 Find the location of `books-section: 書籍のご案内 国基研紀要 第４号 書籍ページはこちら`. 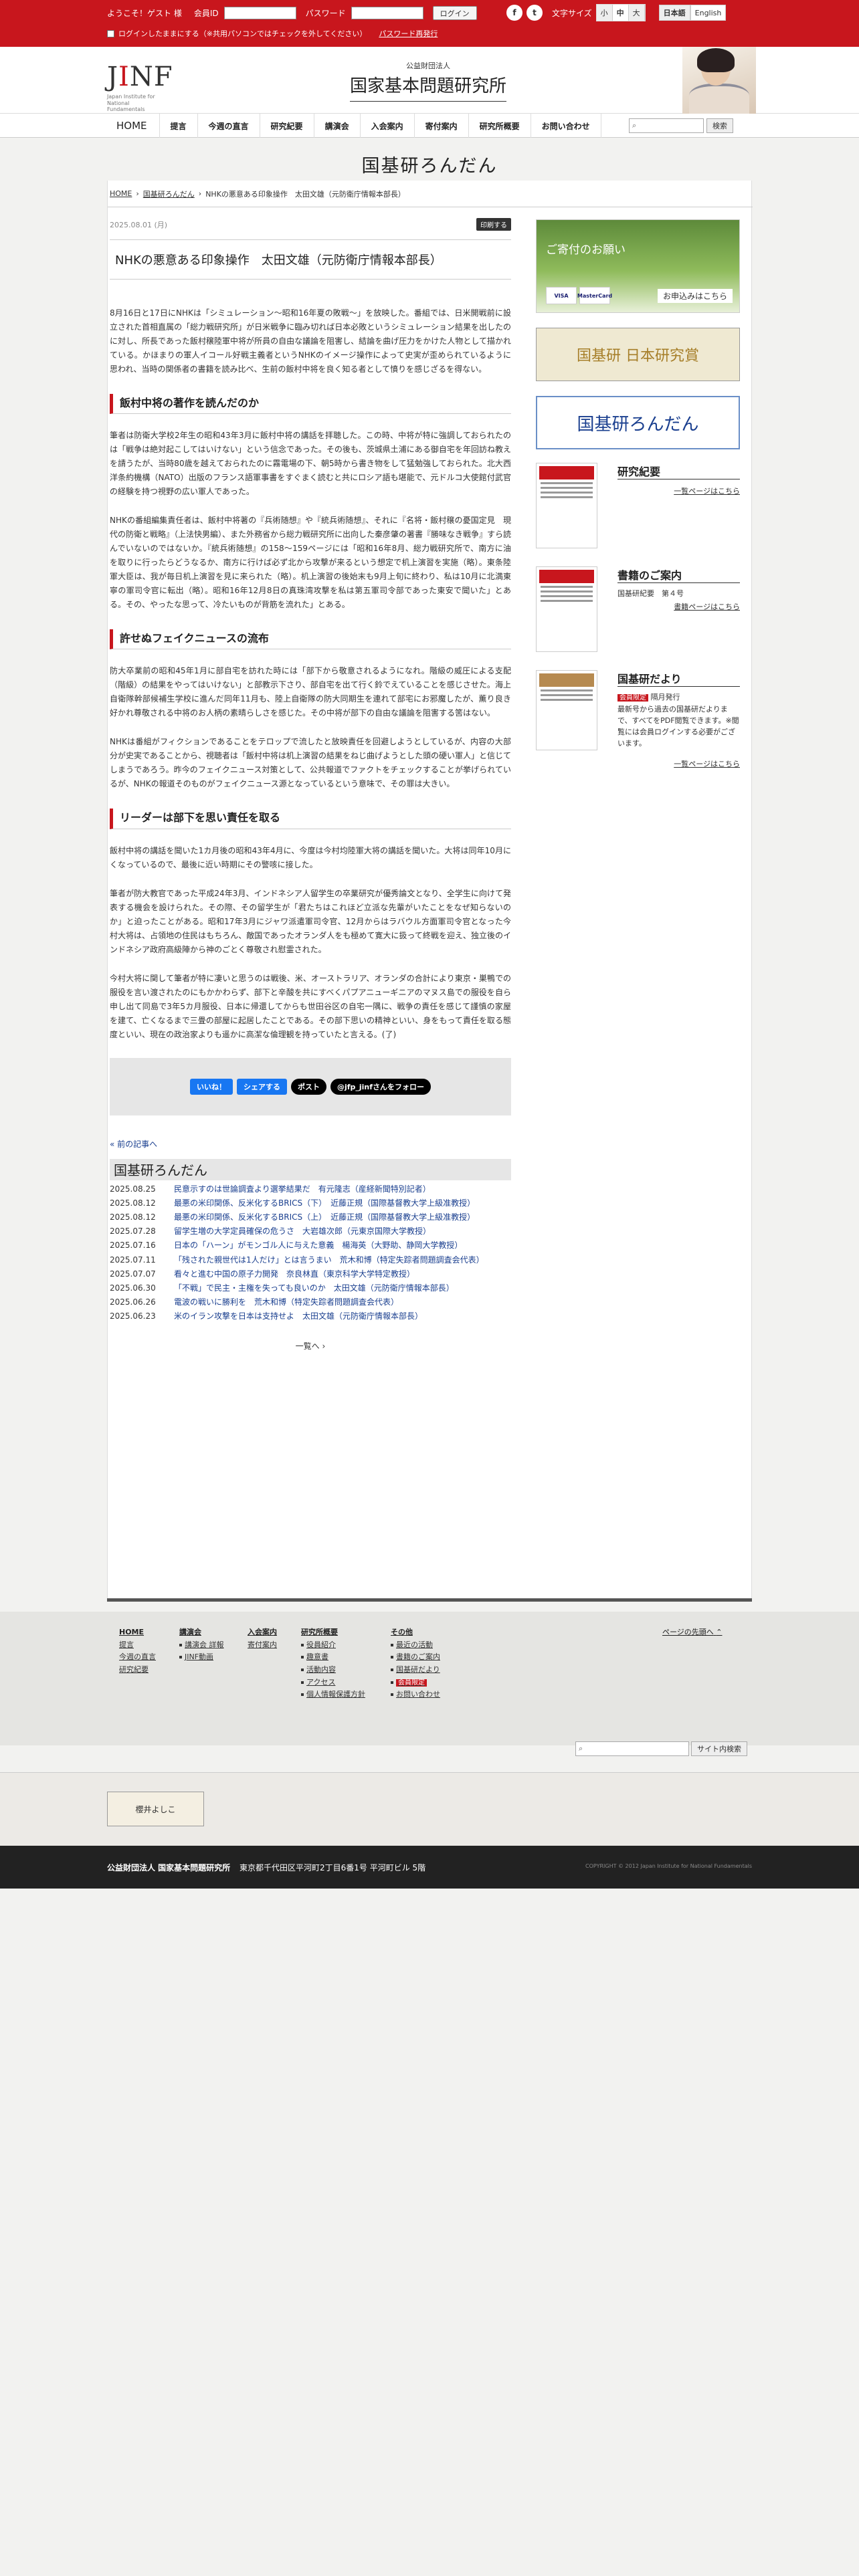

books-section: 書籍のご案内 国基研紀要 第４号 書籍ページはこちら is located at coordinates (638, 611).